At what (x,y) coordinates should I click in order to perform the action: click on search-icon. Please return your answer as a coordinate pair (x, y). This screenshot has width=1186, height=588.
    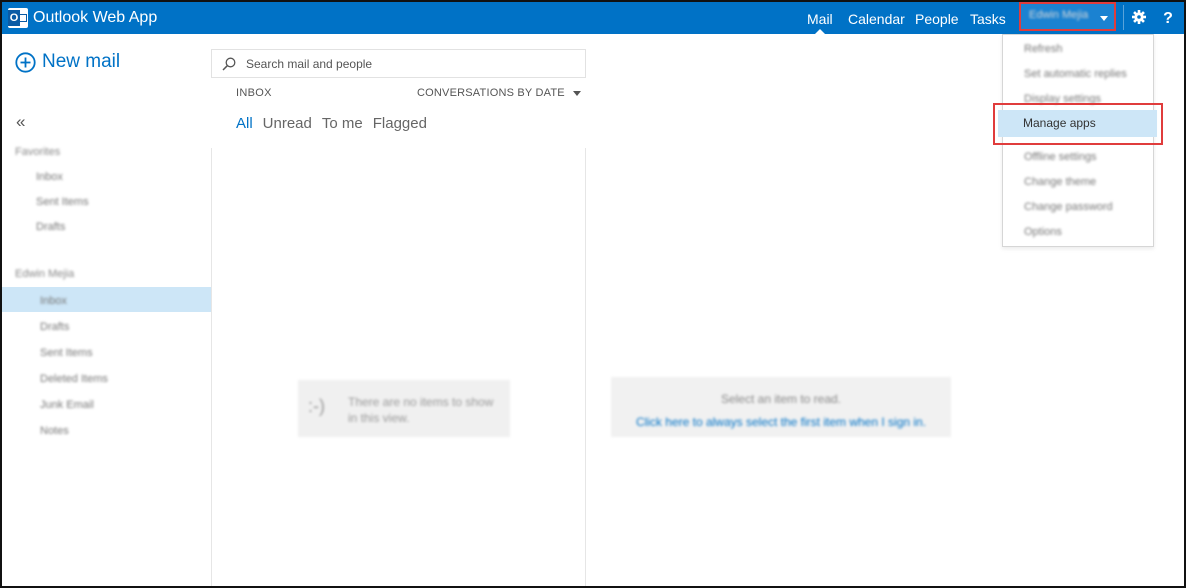
    Looking at the image, I should click on (229, 64).